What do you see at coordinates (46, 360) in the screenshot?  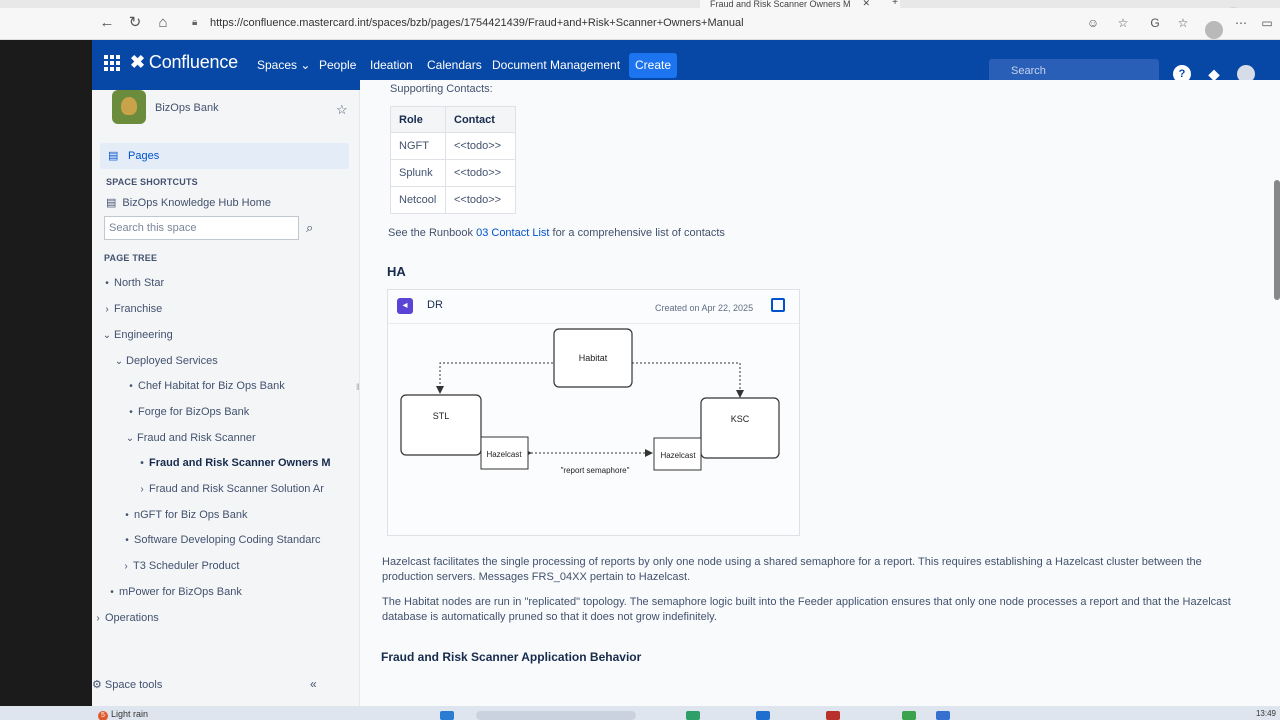 I see `screen-bezel` at bounding box center [46, 360].